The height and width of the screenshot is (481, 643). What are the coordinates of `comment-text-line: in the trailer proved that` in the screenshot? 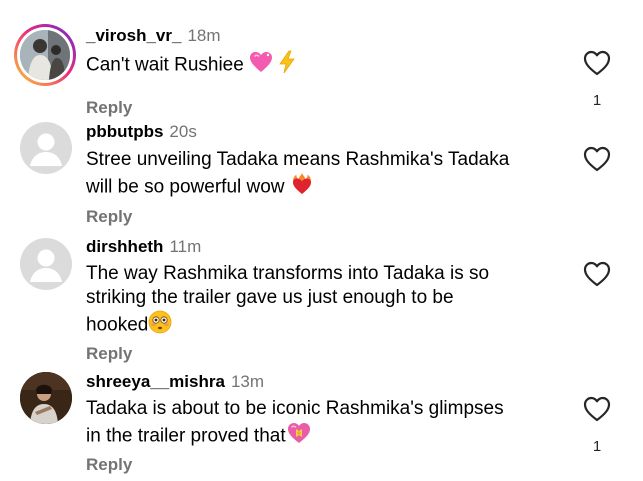 It's located at (186, 436).